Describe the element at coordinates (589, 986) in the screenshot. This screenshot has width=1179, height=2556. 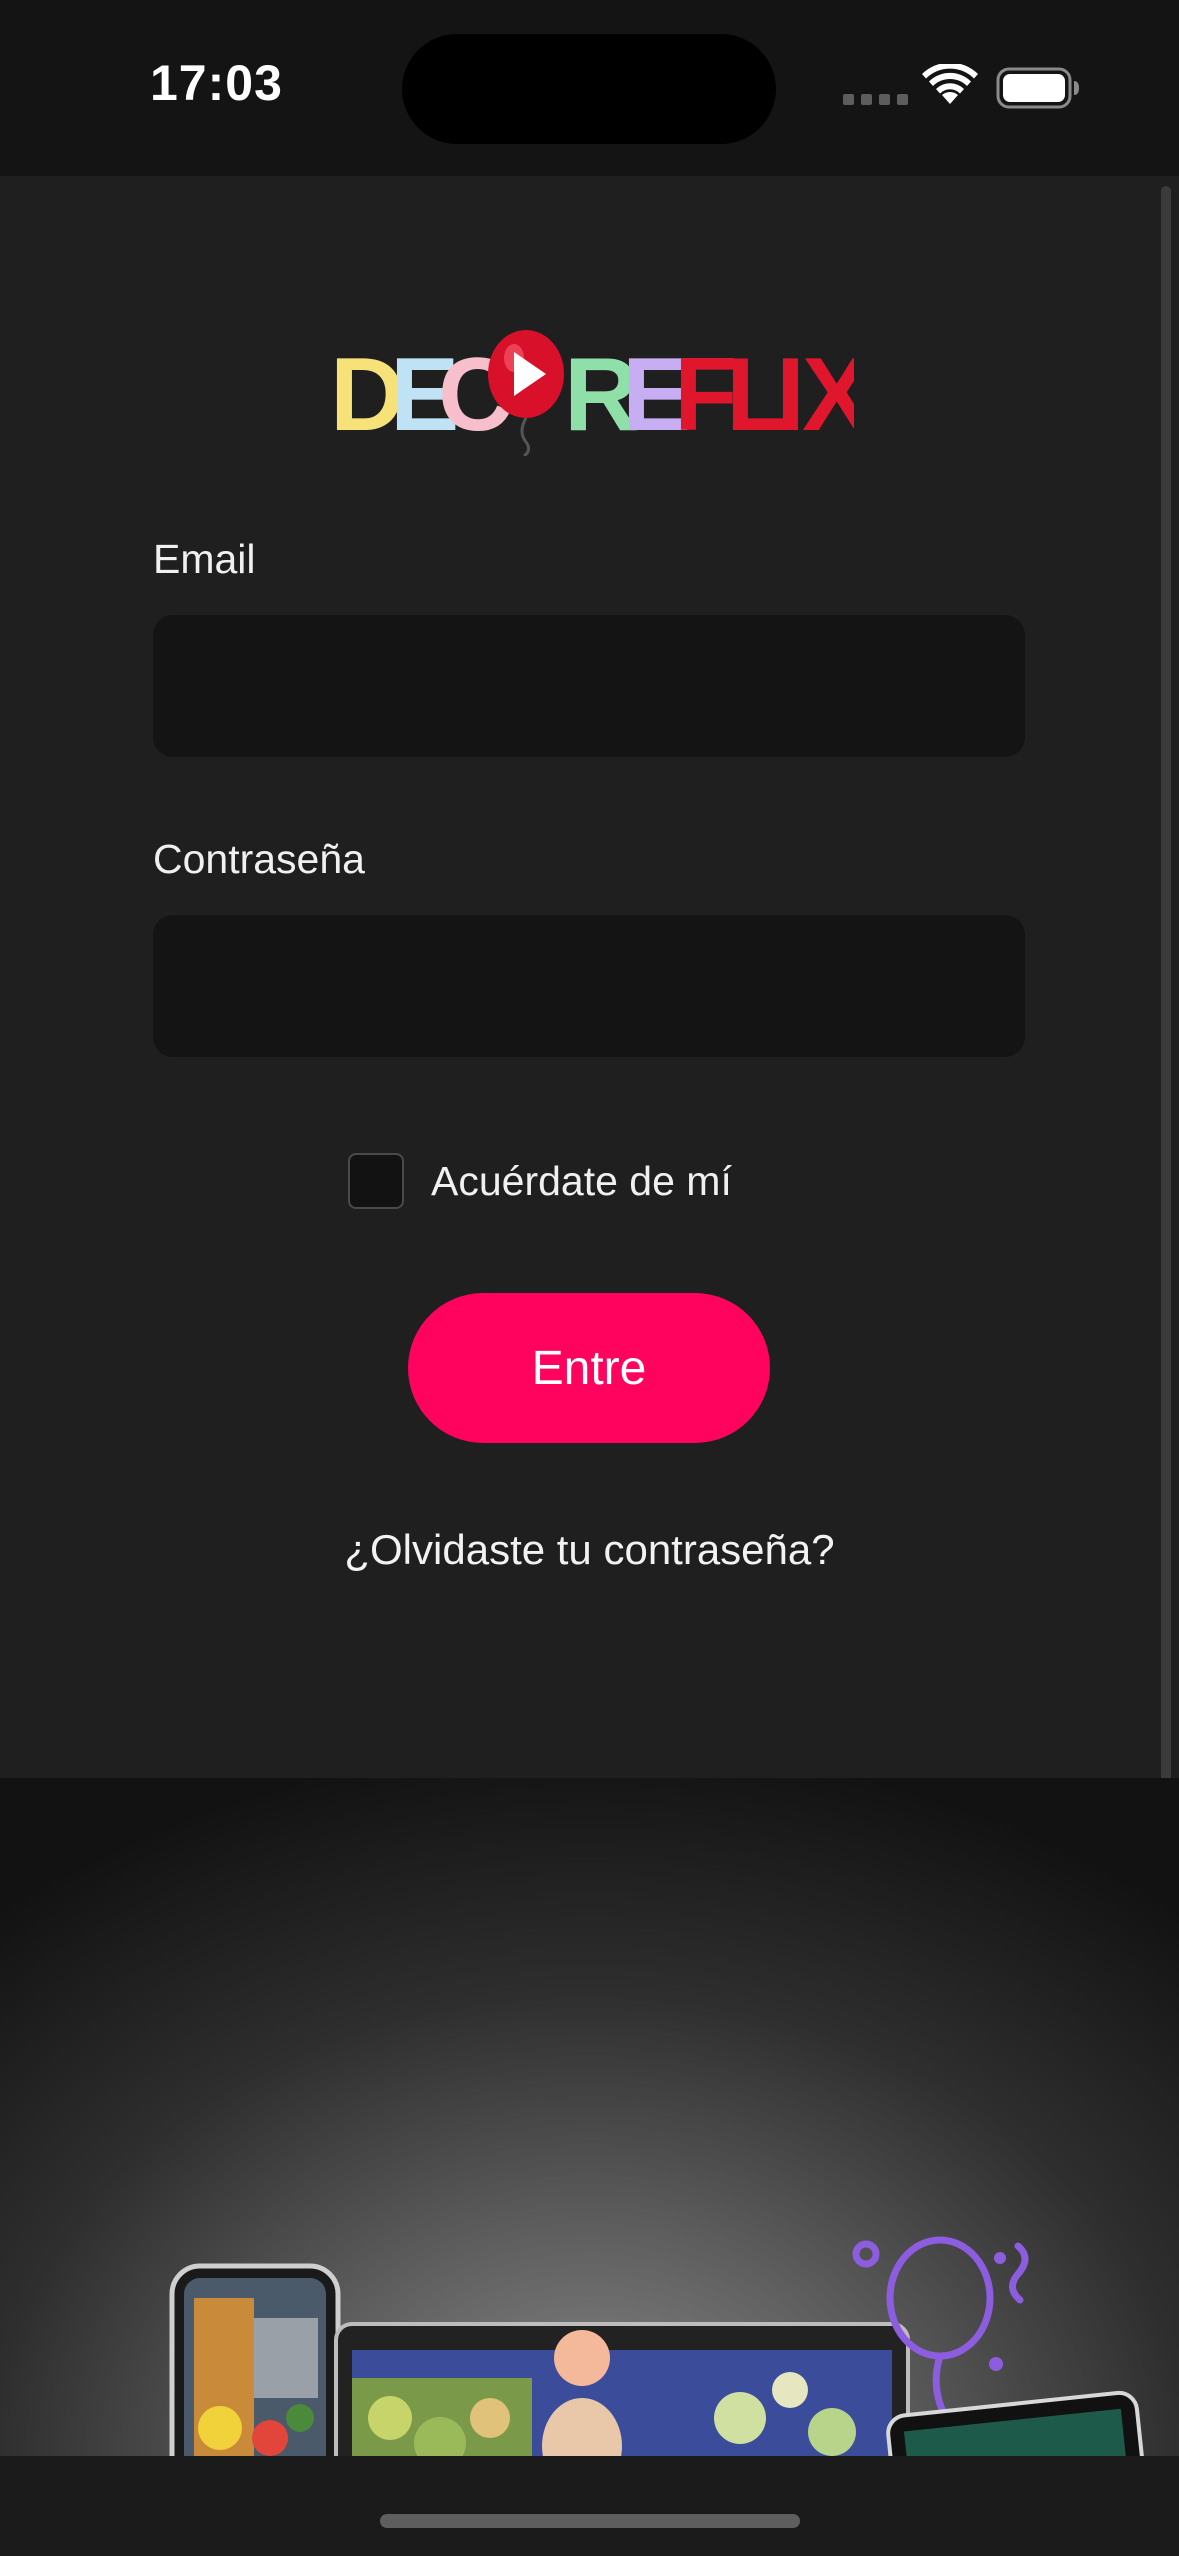
I see `password-field` at that location.